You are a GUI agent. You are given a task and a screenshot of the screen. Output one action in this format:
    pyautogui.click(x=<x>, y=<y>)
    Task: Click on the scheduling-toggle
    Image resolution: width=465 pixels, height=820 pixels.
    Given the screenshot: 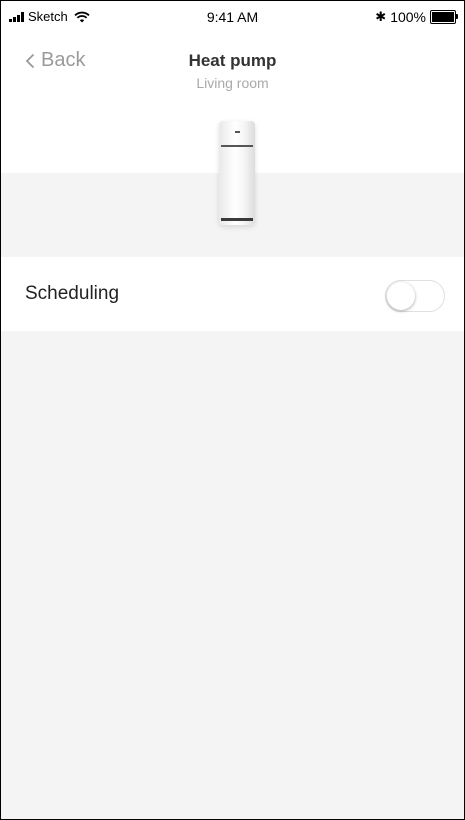 What is the action you would take?
    pyautogui.click(x=415, y=296)
    